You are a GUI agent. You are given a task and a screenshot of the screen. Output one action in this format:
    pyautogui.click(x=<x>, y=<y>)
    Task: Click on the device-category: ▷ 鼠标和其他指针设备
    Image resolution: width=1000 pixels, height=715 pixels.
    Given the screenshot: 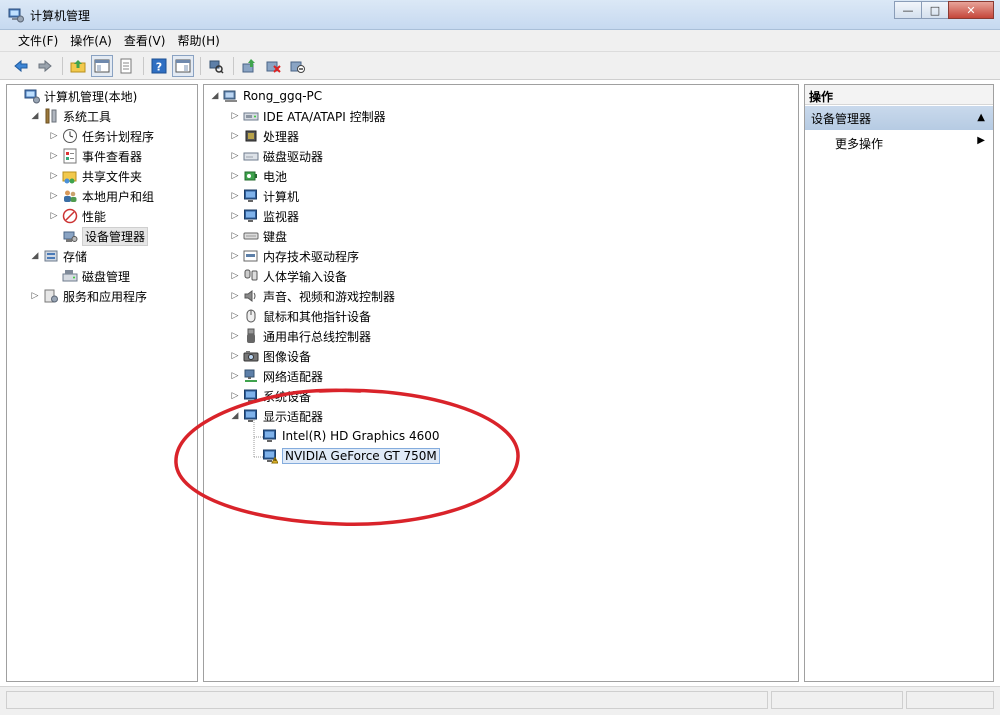 What is the action you would take?
    pyautogui.click(x=300, y=316)
    